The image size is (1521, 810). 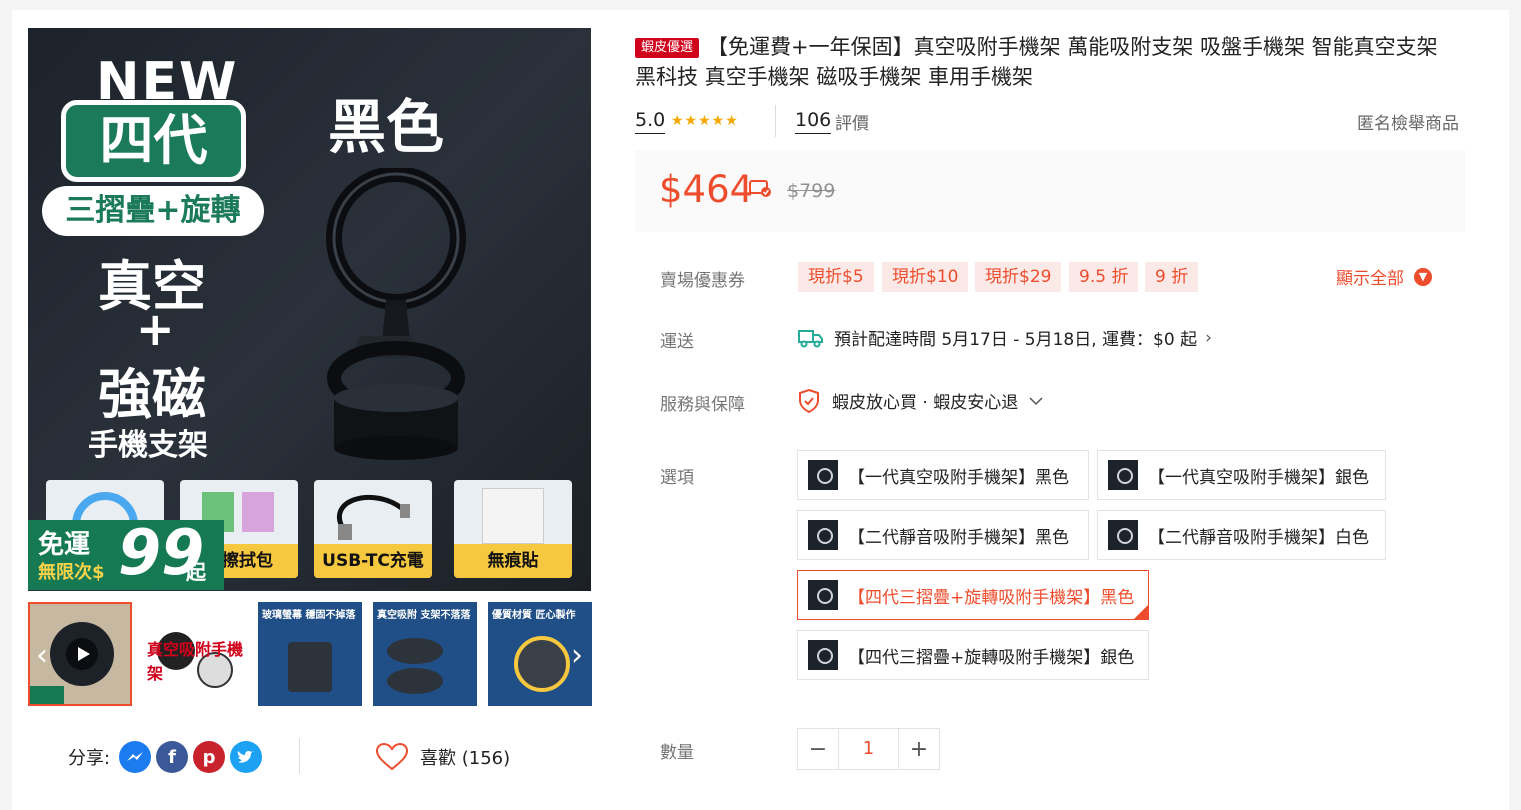 What do you see at coordinates (677, 342) in the screenshot?
I see `shipping-label: 運送` at bounding box center [677, 342].